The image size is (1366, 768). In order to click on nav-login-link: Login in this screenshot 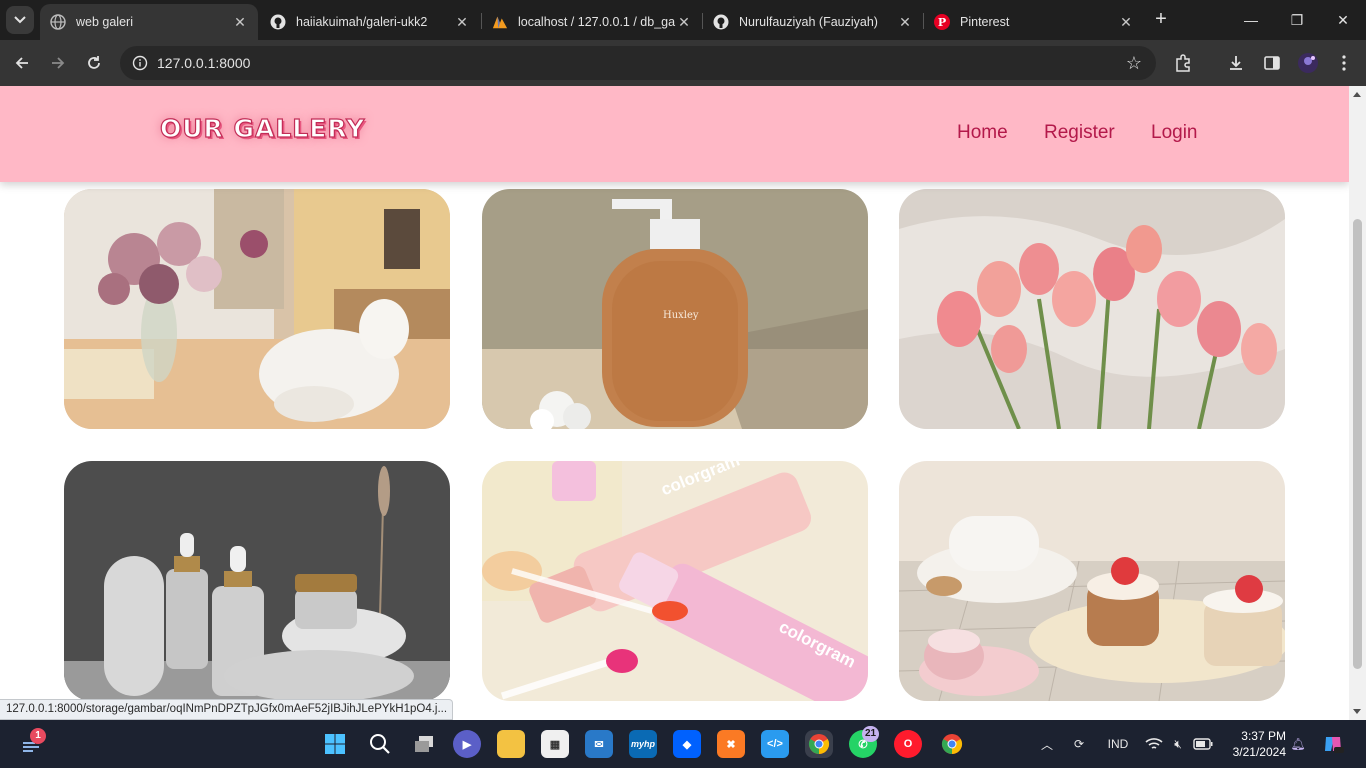, I will do `click(1174, 133)`.